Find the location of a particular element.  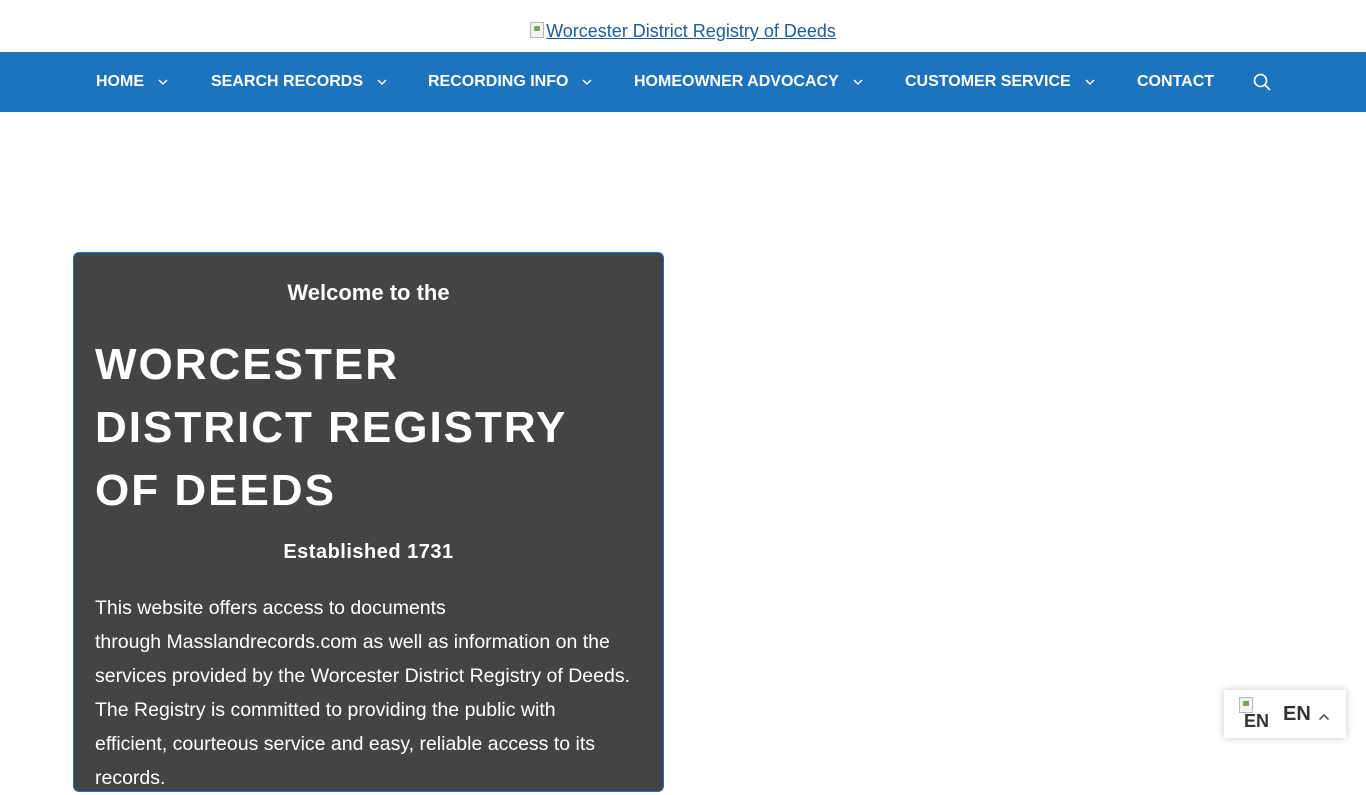

site-logo-link: Worcester District Registry of Deeds is located at coordinates (683, 31).